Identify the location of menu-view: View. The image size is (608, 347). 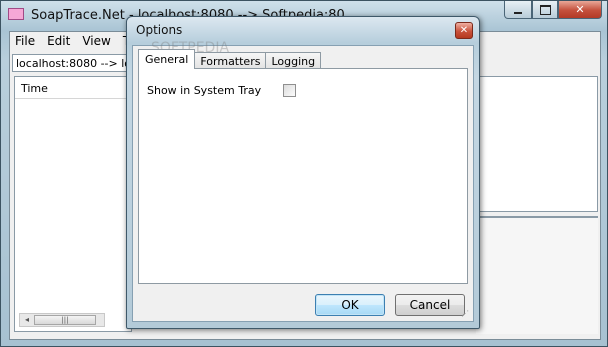
(97, 42).